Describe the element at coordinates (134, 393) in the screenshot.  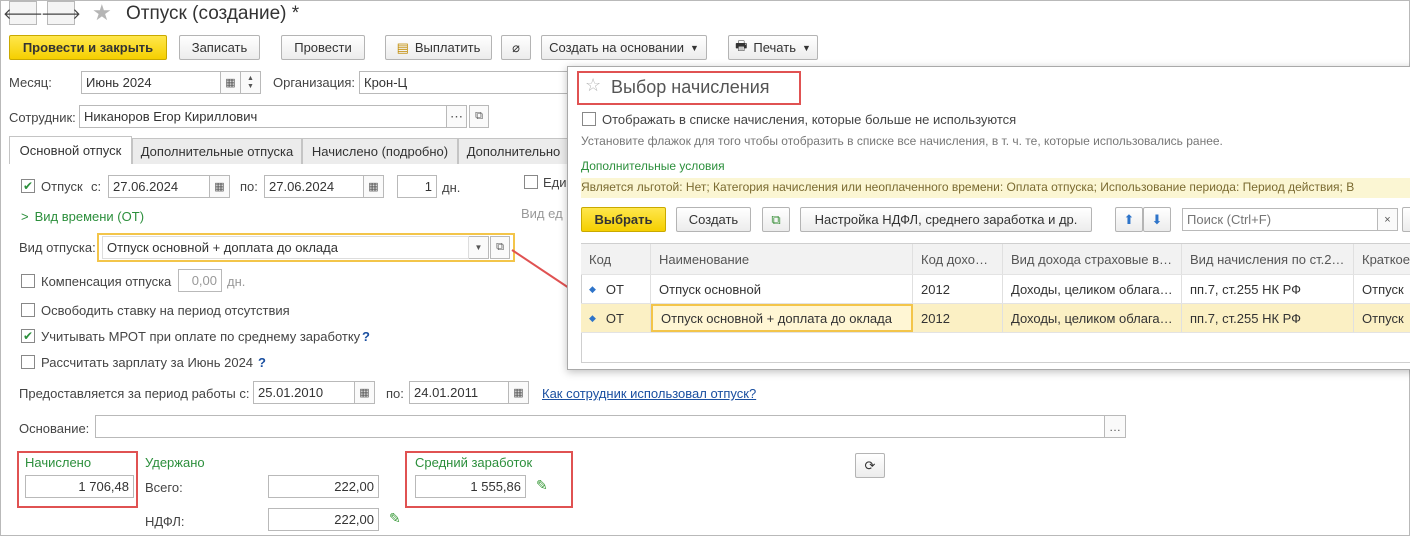
I see `period-label: Предоставляется за период работы с:` at that location.